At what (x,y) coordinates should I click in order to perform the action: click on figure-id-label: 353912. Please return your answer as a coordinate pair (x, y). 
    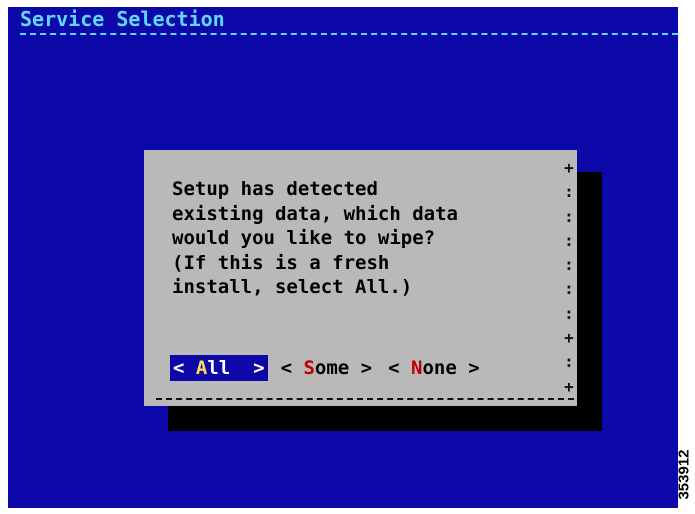
    Looking at the image, I should click on (684, 474).